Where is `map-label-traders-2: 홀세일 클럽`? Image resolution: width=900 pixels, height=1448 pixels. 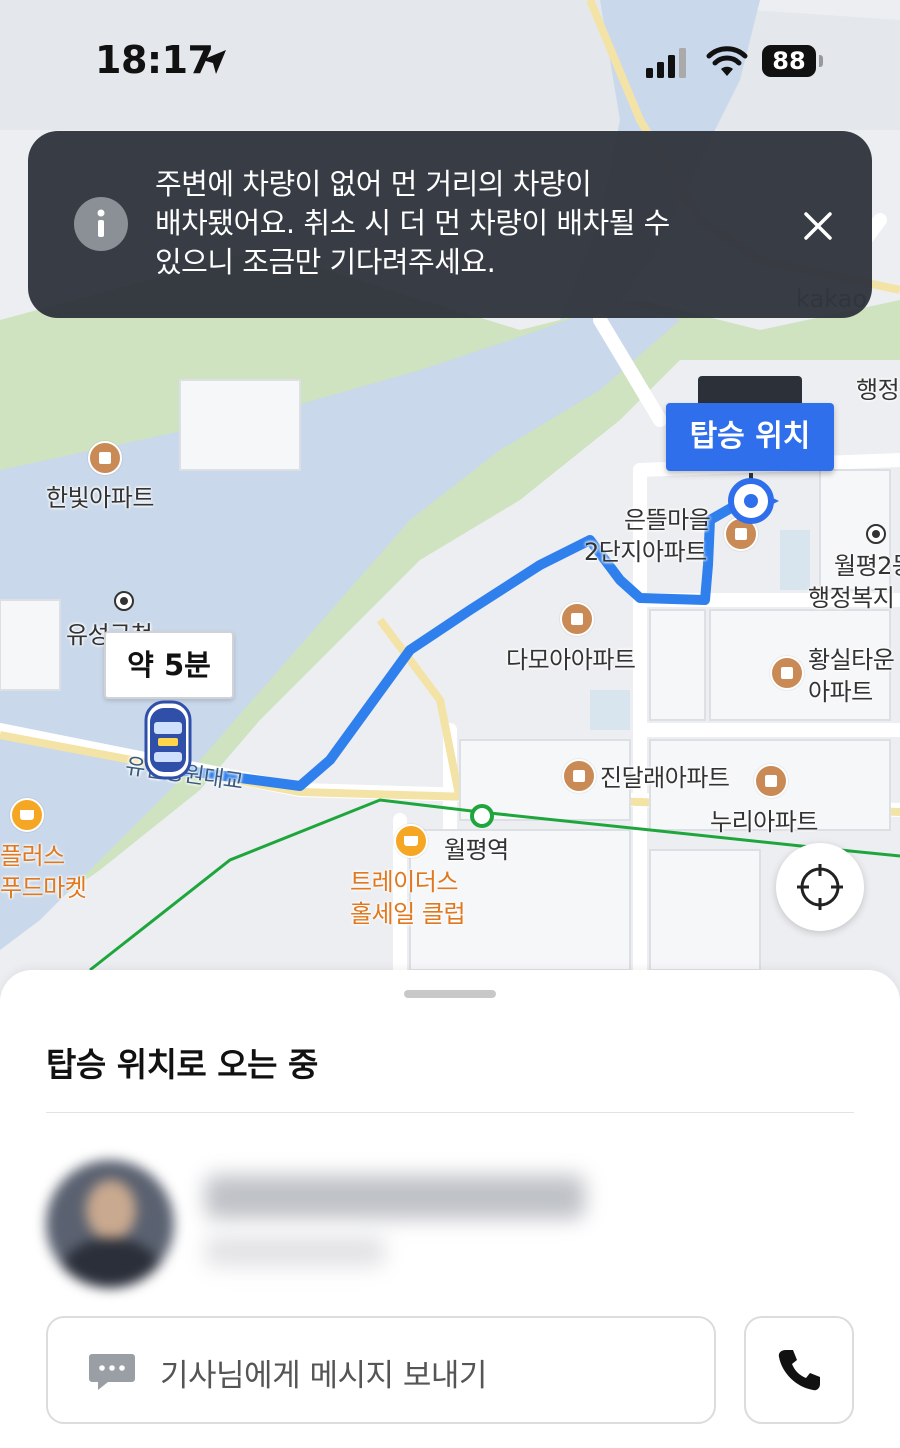
map-label-traders-2: 홀세일 클럽 is located at coordinates (408, 911).